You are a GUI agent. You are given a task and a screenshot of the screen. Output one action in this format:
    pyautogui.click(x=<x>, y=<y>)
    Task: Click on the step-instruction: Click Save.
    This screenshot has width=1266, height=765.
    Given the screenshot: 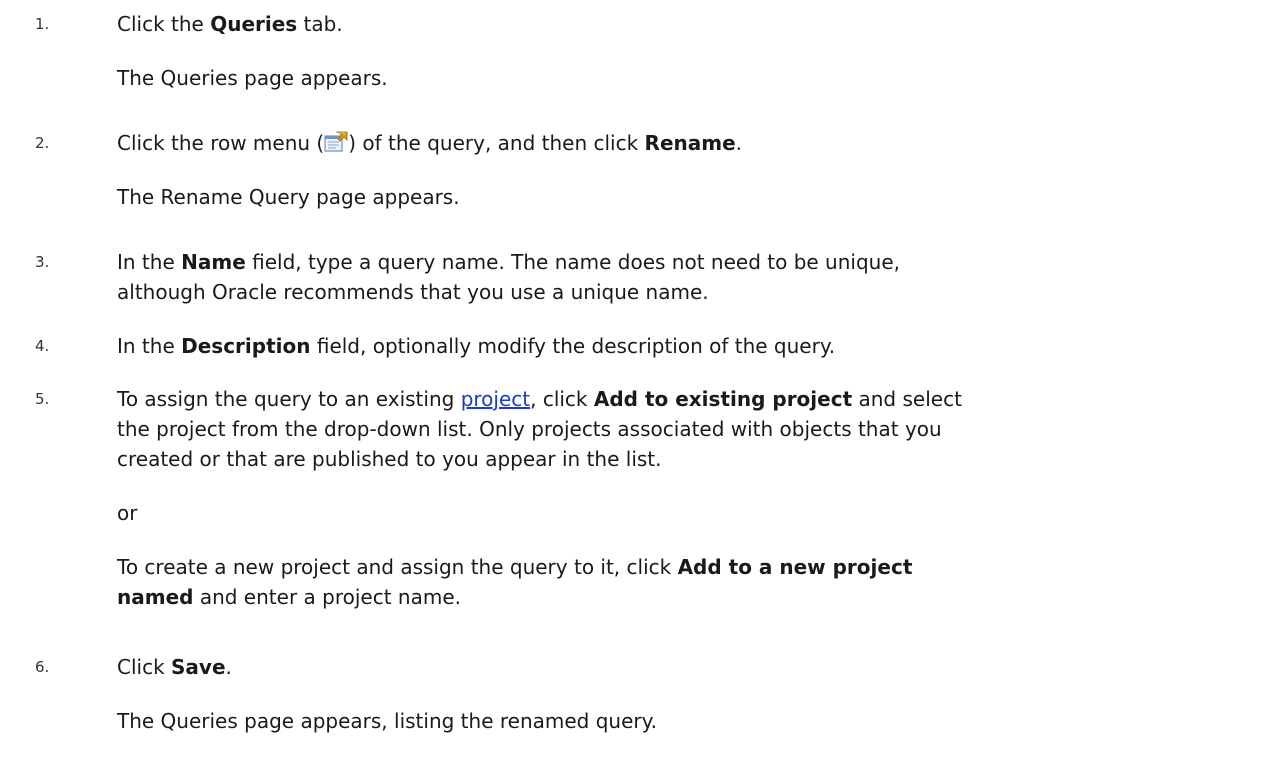 What is the action you would take?
    pyautogui.click(x=174, y=667)
    